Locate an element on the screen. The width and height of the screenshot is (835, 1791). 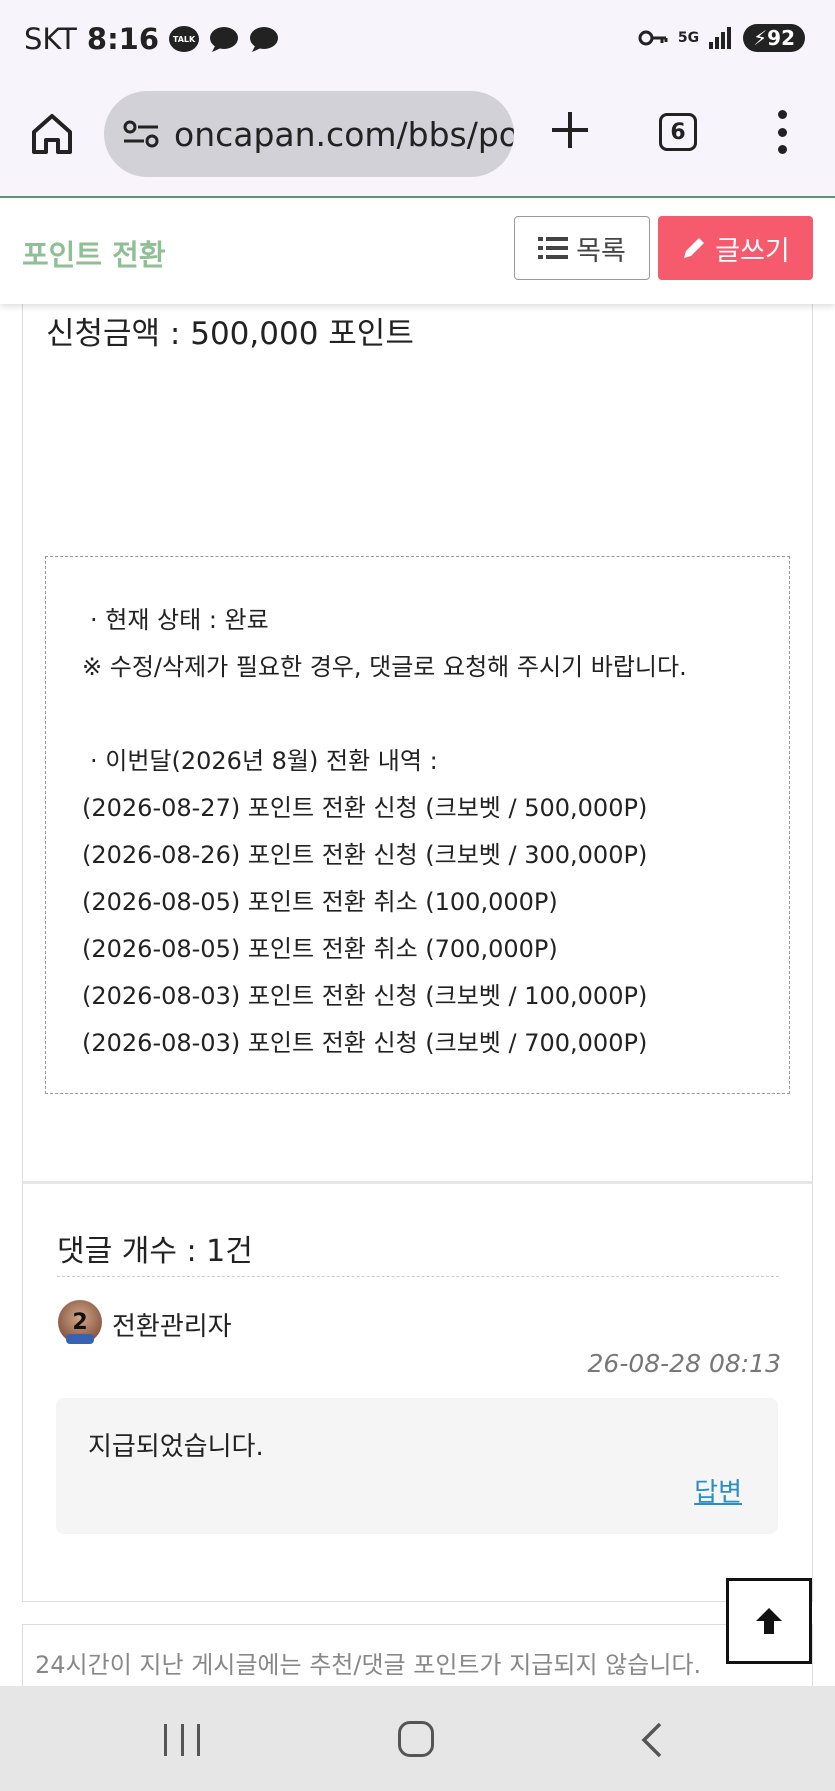
home-icon is located at coordinates (52, 134).